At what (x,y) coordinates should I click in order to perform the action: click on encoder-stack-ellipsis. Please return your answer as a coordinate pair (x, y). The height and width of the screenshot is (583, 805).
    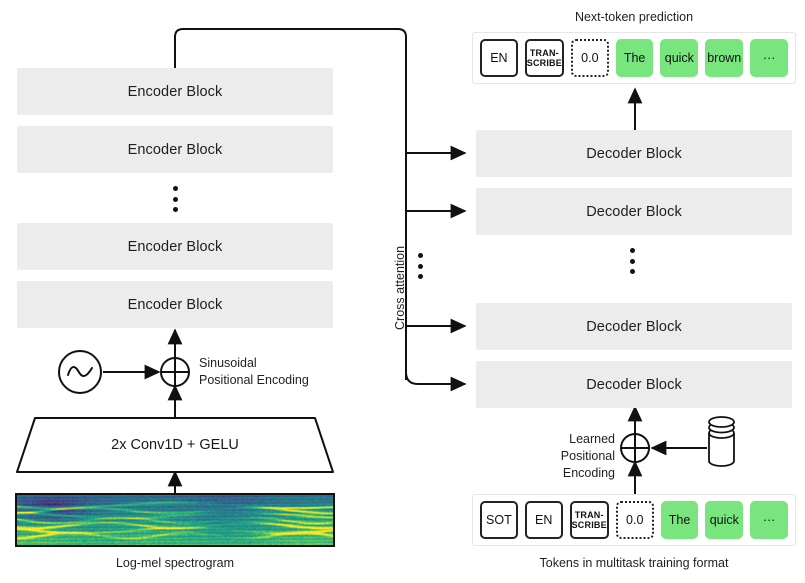
    Looking at the image, I should click on (175, 199).